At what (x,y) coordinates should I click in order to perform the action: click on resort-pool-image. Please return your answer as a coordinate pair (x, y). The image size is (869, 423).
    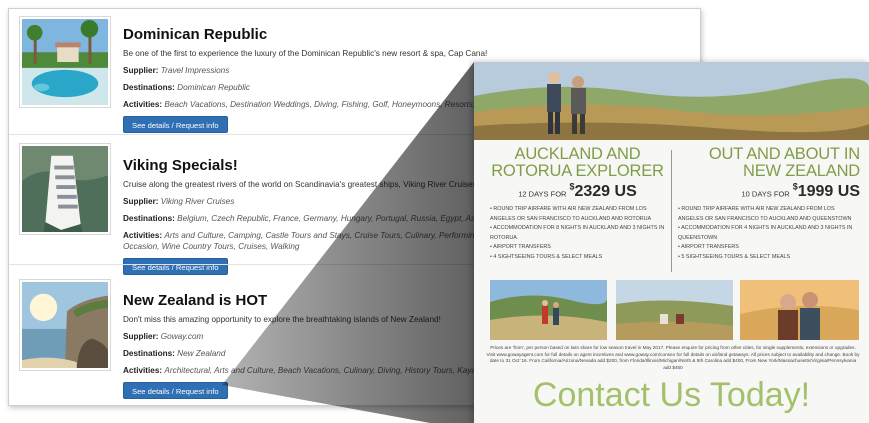
    Looking at the image, I should click on (65, 62).